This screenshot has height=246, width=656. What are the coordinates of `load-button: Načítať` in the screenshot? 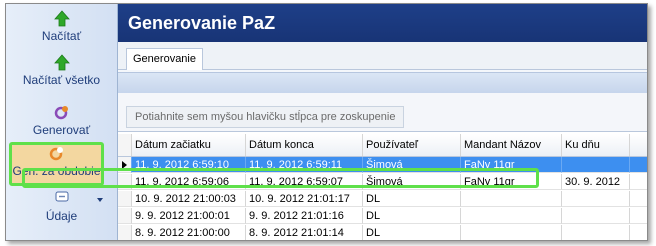 It's located at (61, 30).